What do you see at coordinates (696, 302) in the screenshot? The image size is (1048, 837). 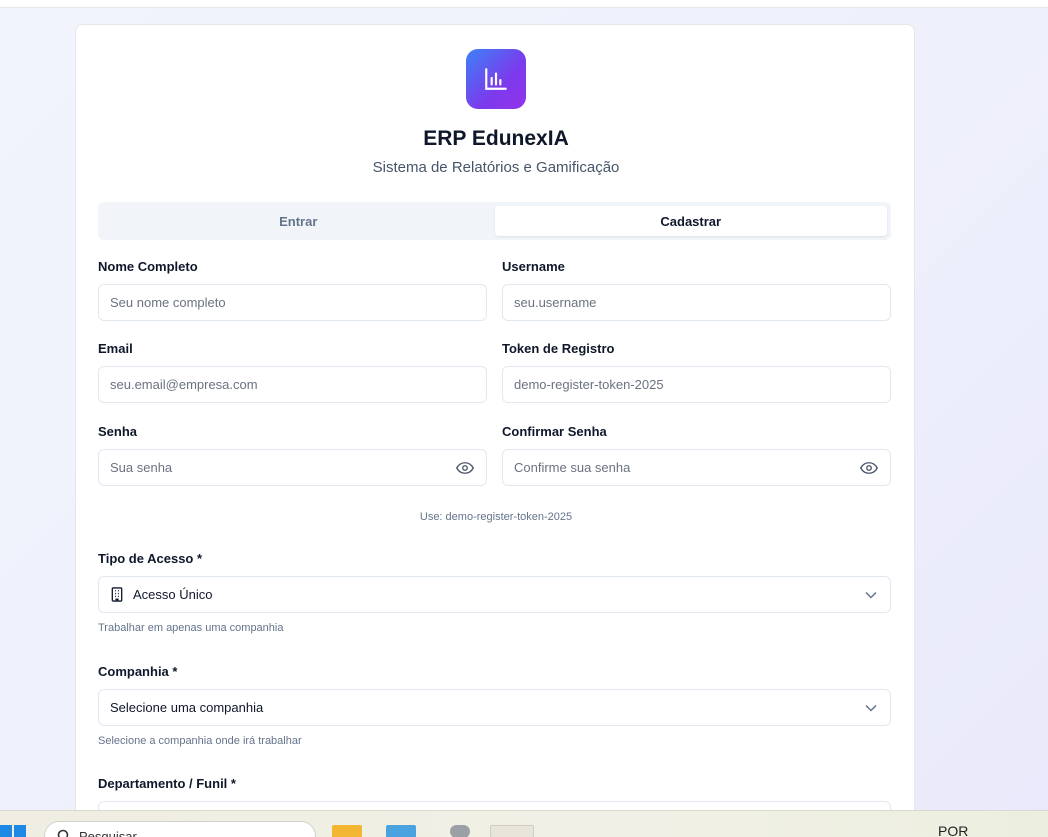 I see `username-field: seu.username` at bounding box center [696, 302].